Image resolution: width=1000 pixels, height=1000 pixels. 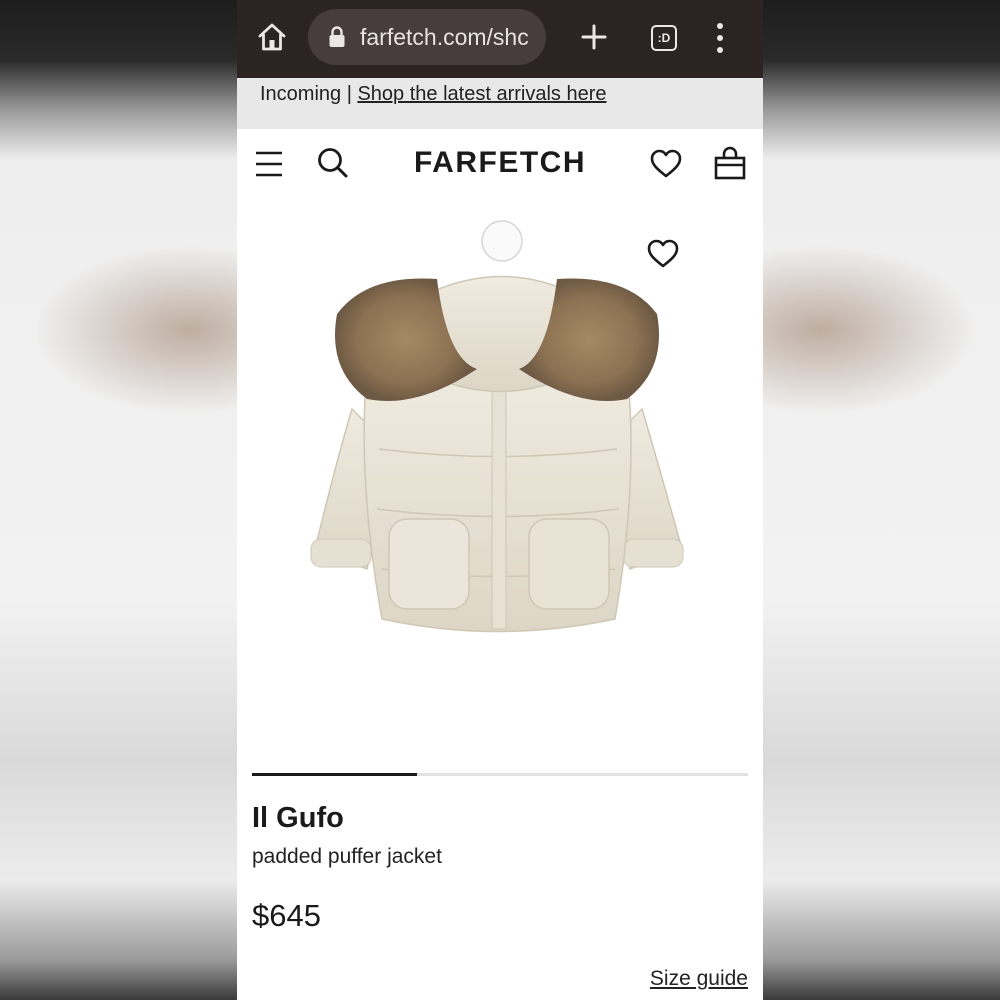 What do you see at coordinates (337, 36) in the screenshot?
I see `lock-icon` at bounding box center [337, 36].